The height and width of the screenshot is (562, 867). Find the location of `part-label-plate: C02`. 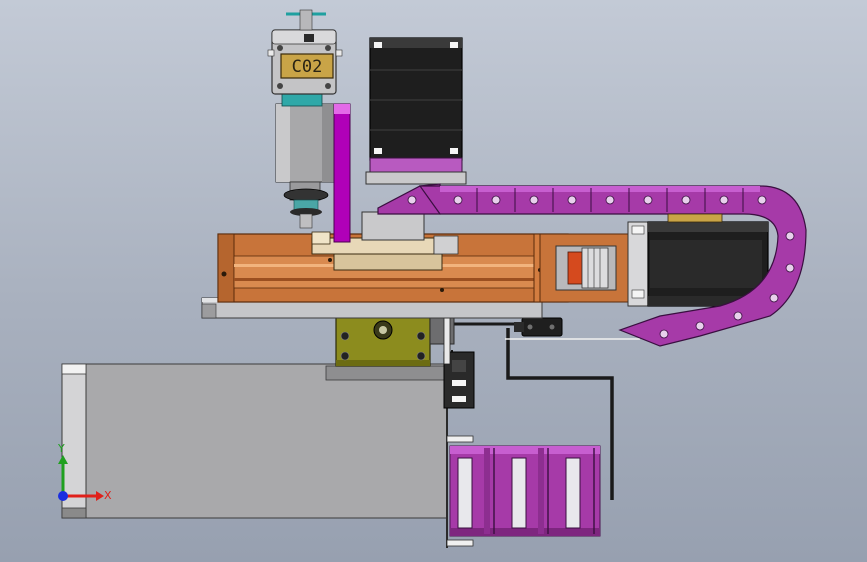

part-label-plate: C02 is located at coordinates (307, 66).